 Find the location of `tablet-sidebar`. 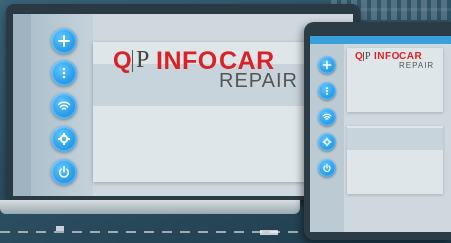

tablet-sidebar is located at coordinates (327, 138).